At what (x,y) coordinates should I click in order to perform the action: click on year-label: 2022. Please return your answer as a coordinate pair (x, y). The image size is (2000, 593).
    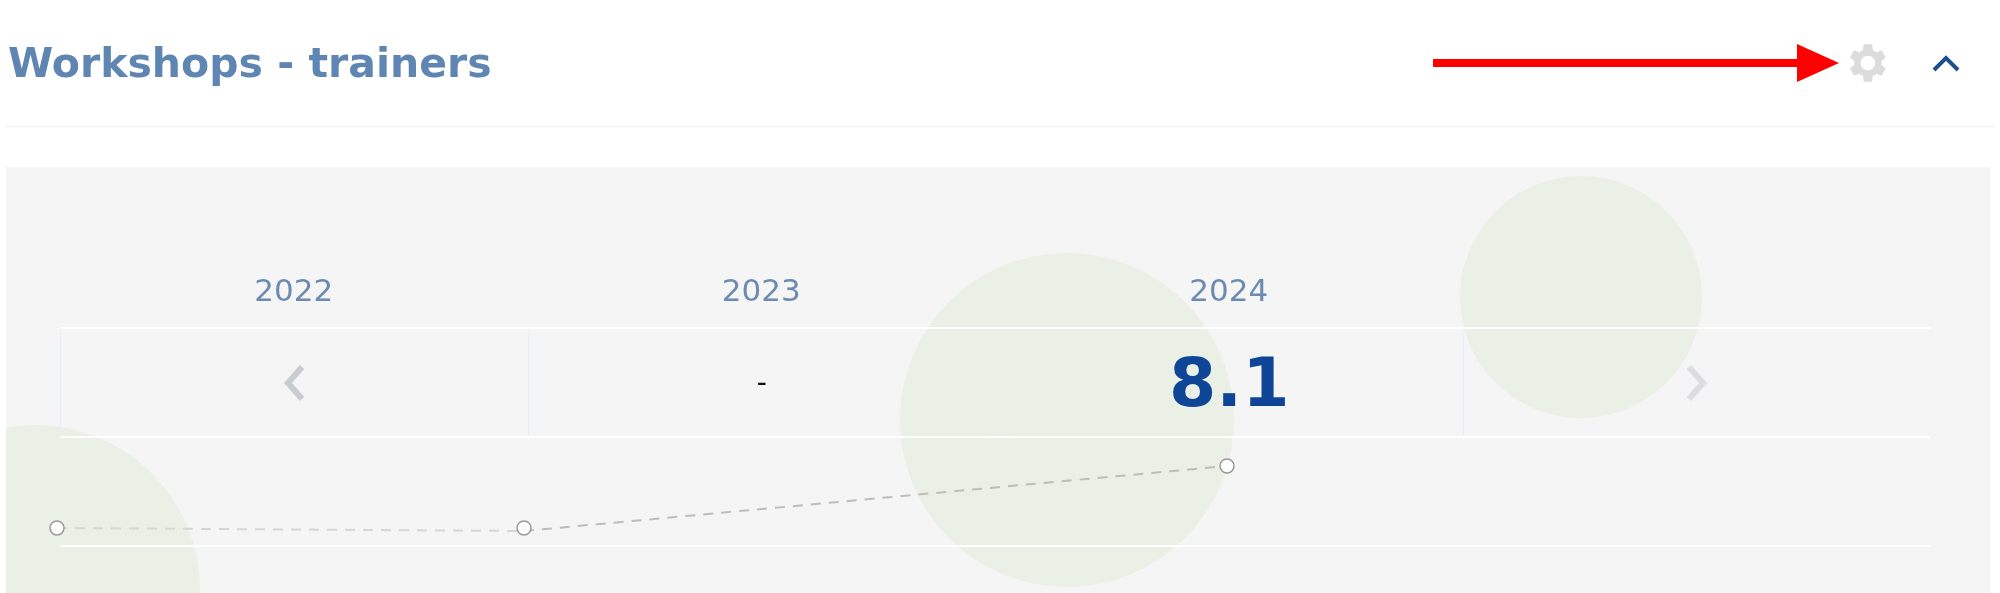
    Looking at the image, I should click on (294, 290).